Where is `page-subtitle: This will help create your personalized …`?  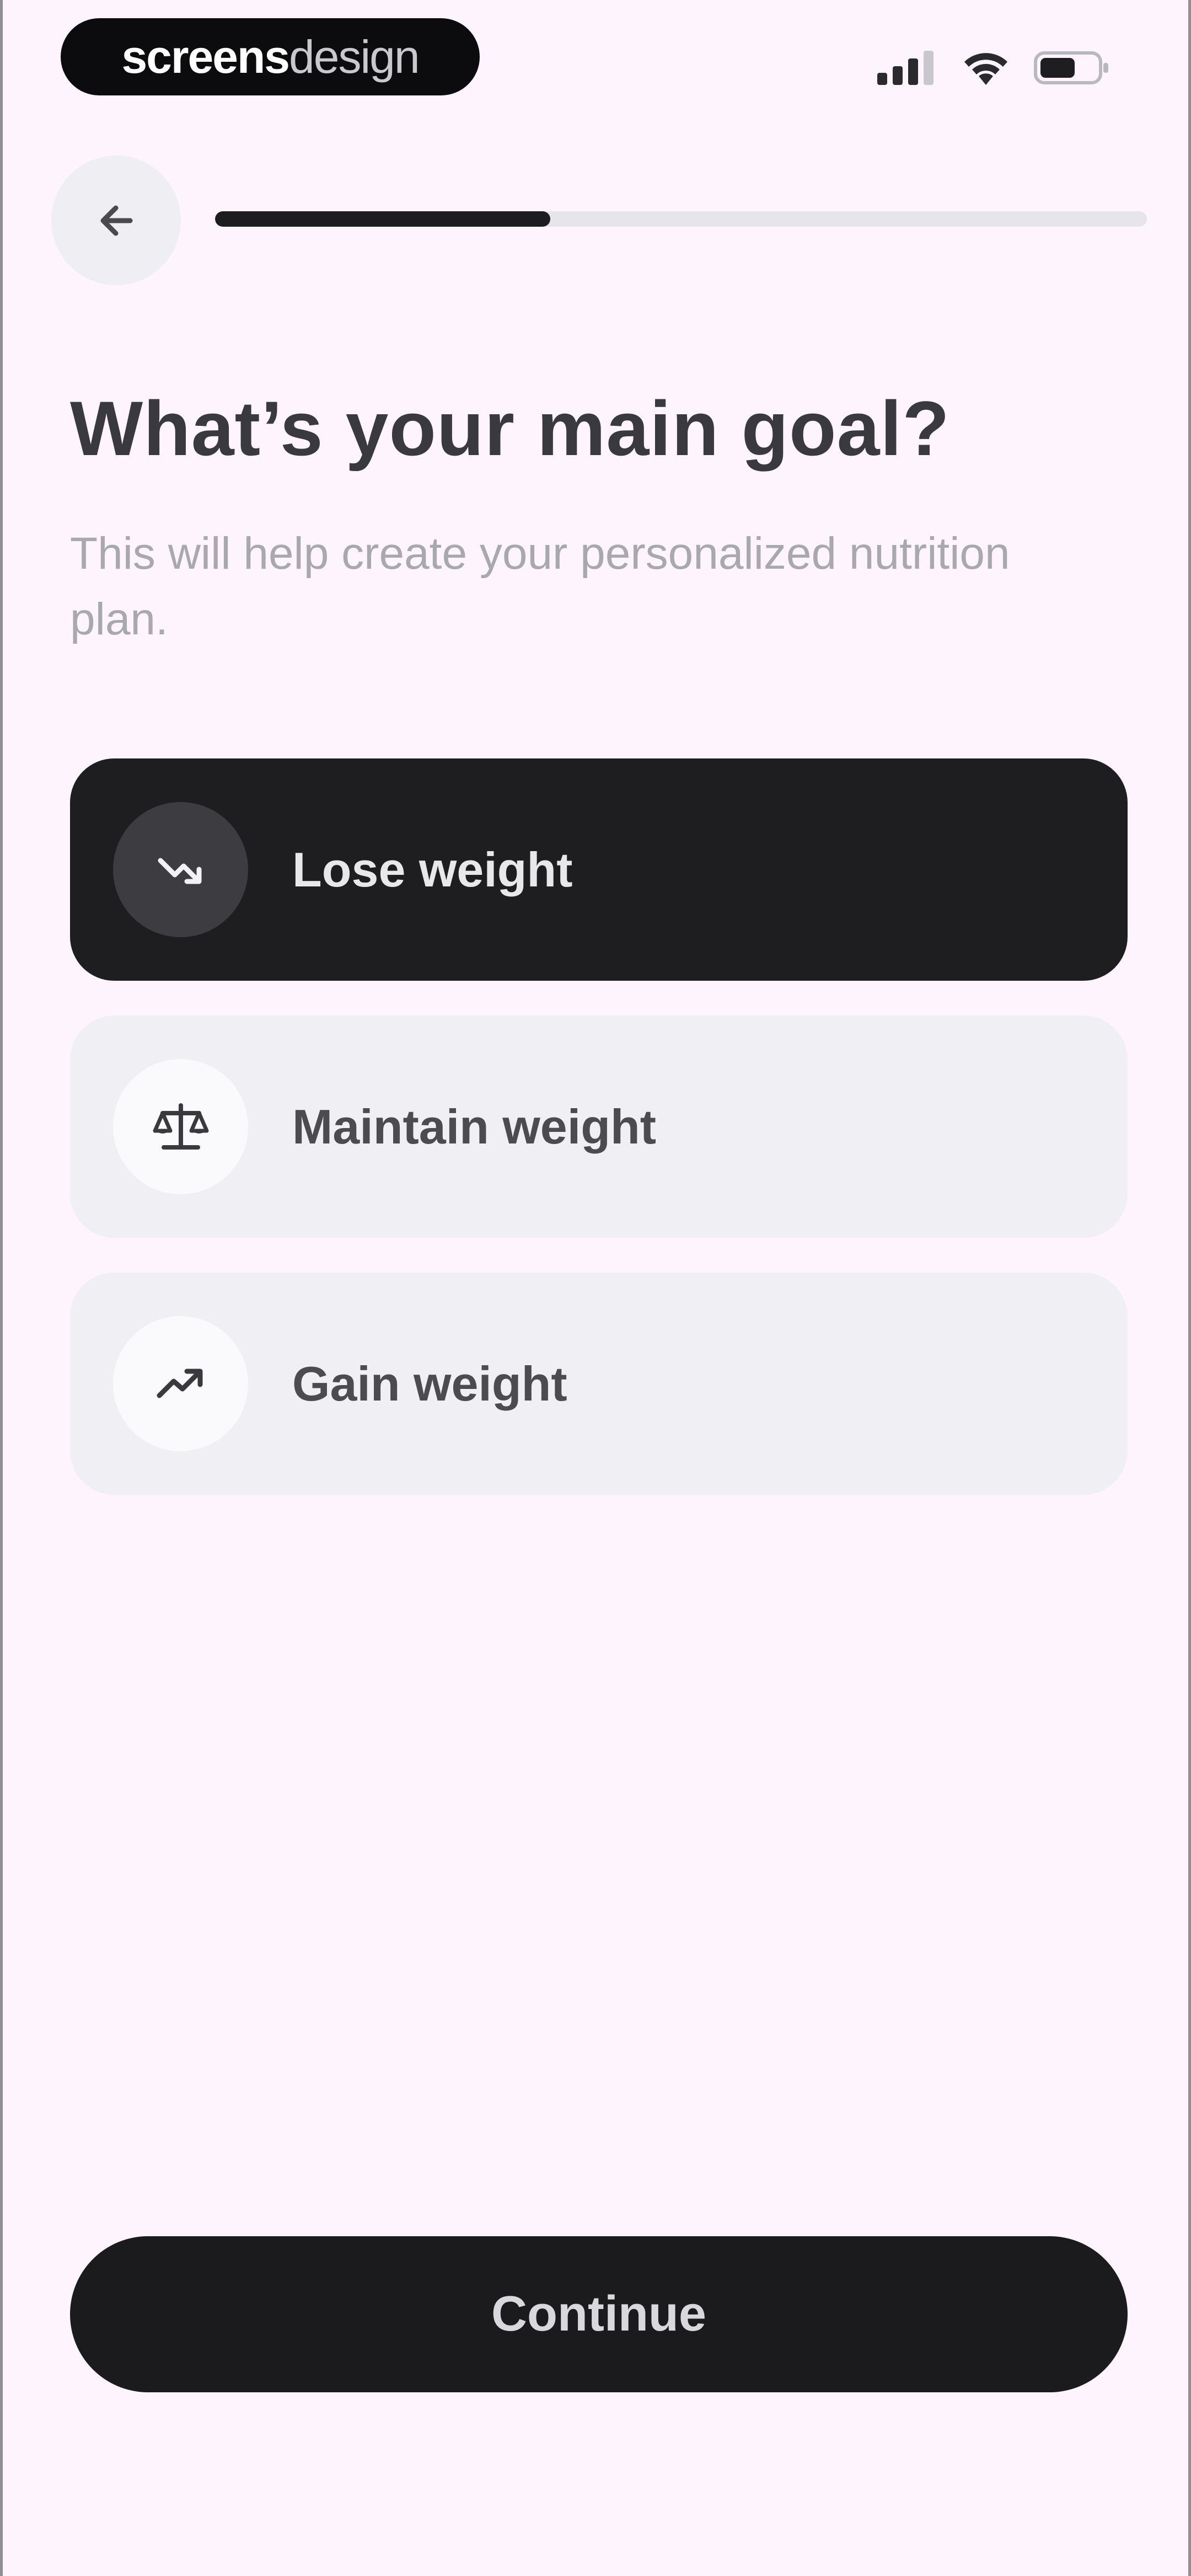 page-subtitle: This will help create your personalized … is located at coordinates (540, 586).